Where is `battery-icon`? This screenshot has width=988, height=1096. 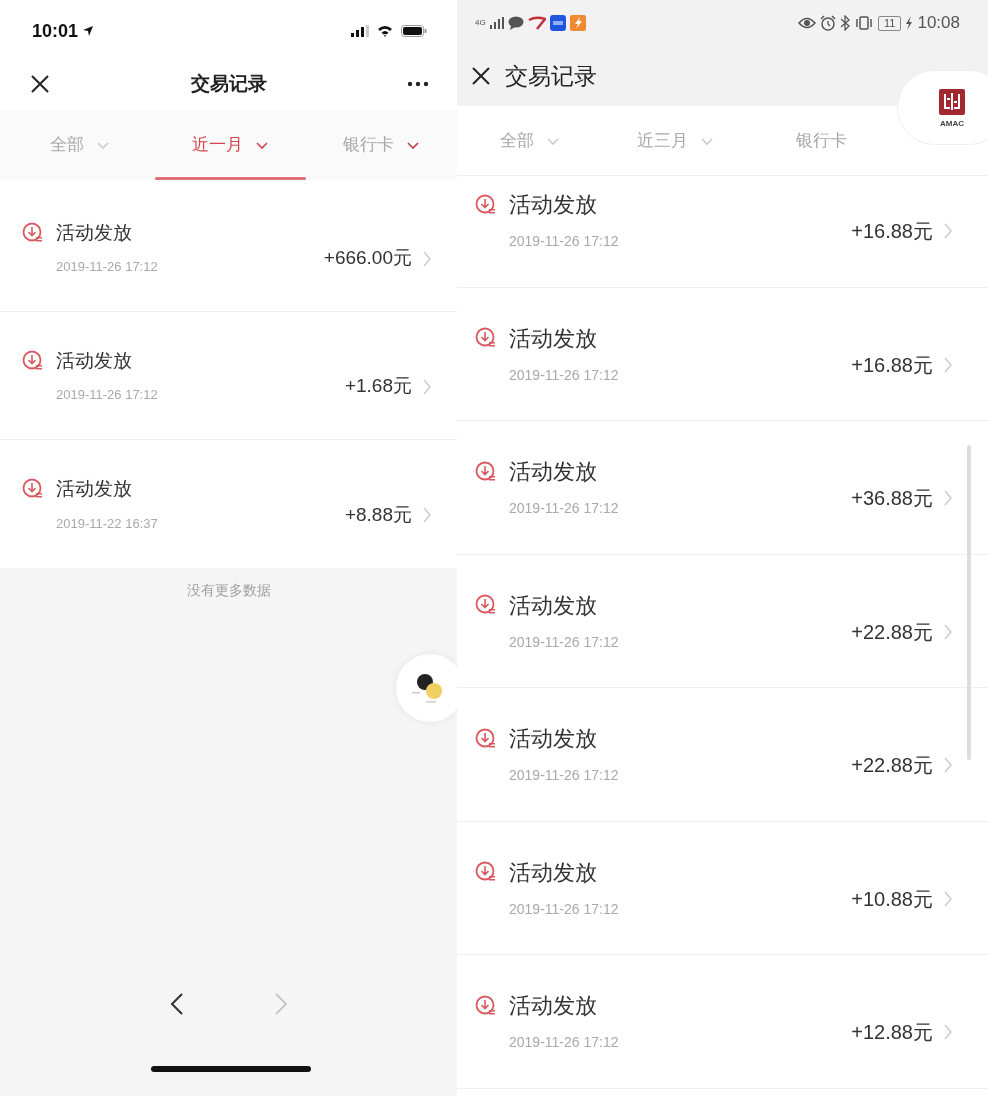 battery-icon is located at coordinates (414, 31).